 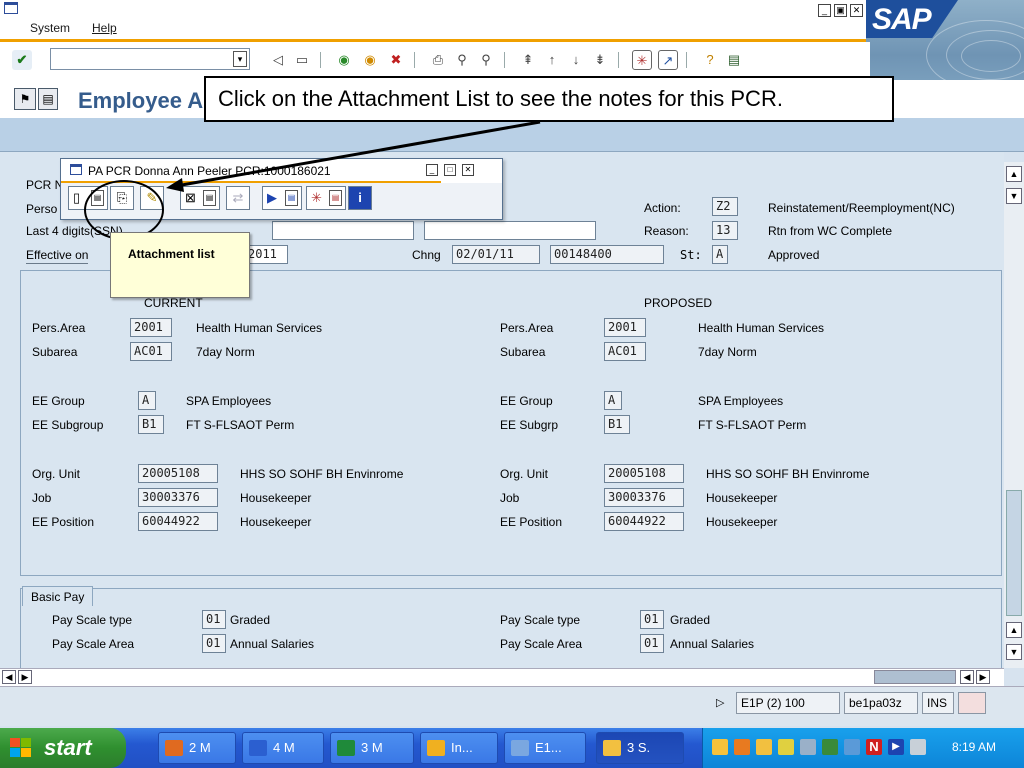 What do you see at coordinates (11, 8) in the screenshot?
I see `system-menu-icon` at bounding box center [11, 8].